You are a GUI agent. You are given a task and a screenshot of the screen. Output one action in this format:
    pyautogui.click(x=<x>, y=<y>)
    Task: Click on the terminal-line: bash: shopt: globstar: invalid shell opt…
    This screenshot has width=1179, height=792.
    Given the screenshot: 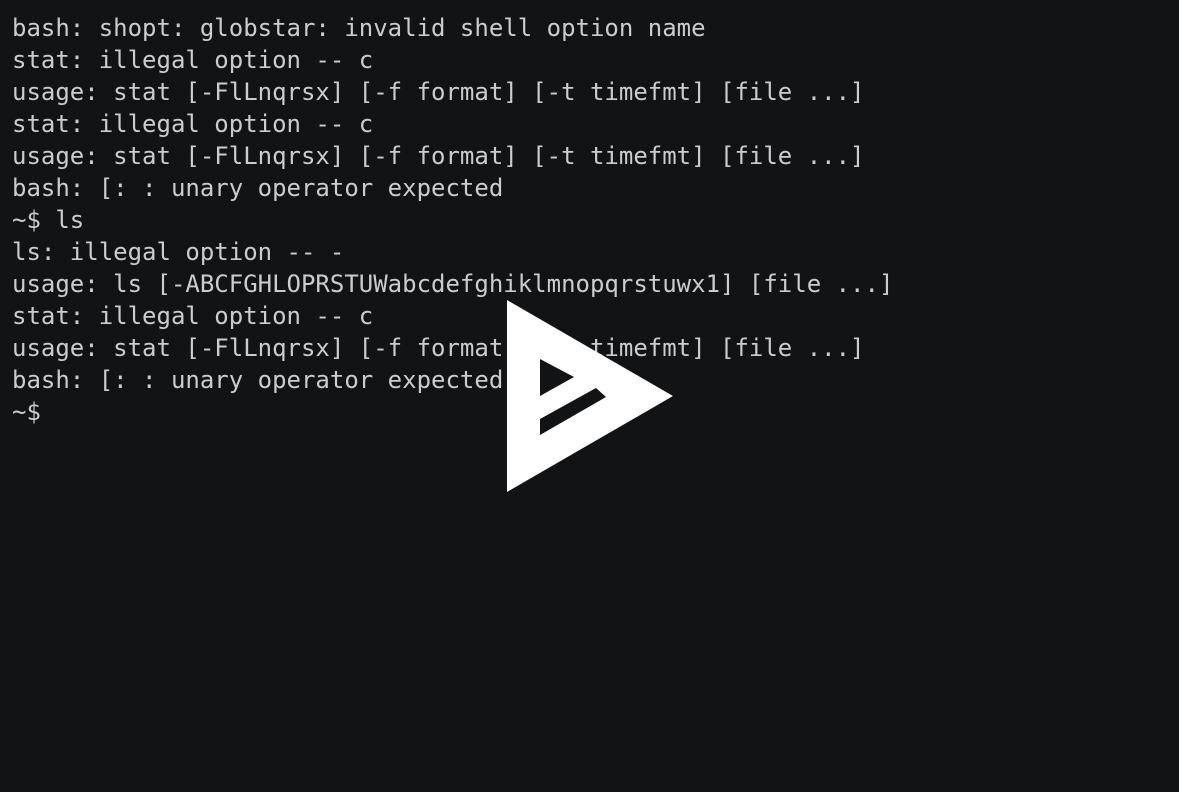 What is the action you would take?
    pyautogui.click(x=359, y=28)
    